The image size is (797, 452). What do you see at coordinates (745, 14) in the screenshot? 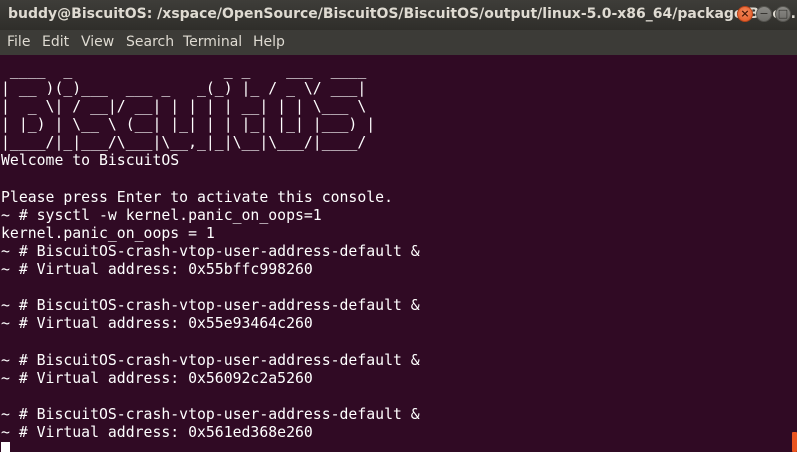
I see `close-window-icon: ×` at bounding box center [745, 14].